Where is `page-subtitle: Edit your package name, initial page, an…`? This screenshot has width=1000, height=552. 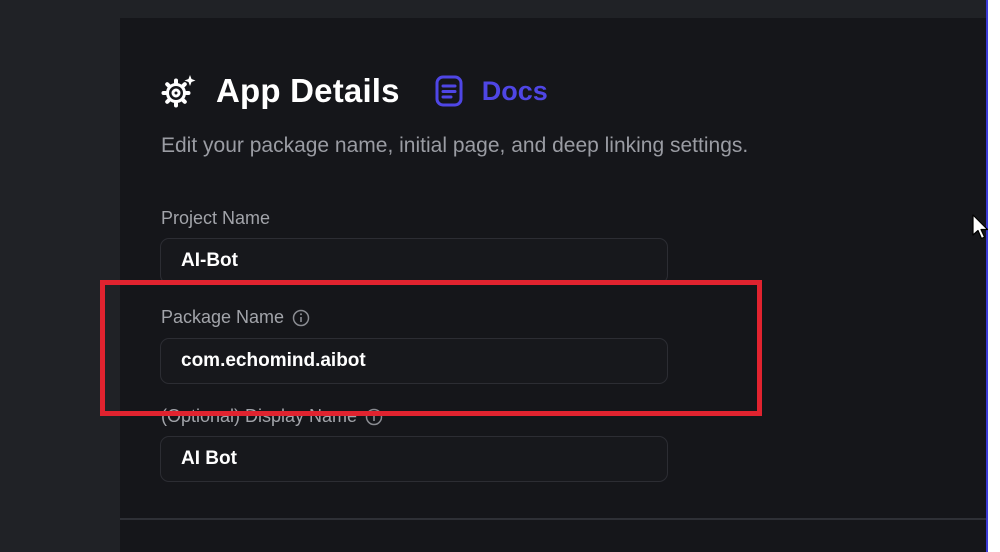
page-subtitle: Edit your package name, initial page, an… is located at coordinates (455, 145).